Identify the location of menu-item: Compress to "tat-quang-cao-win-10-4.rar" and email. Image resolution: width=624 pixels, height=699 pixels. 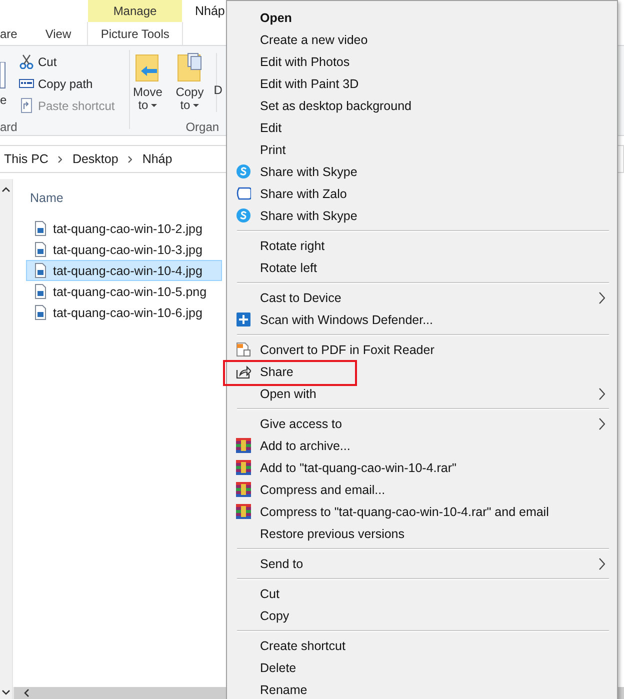
(422, 512).